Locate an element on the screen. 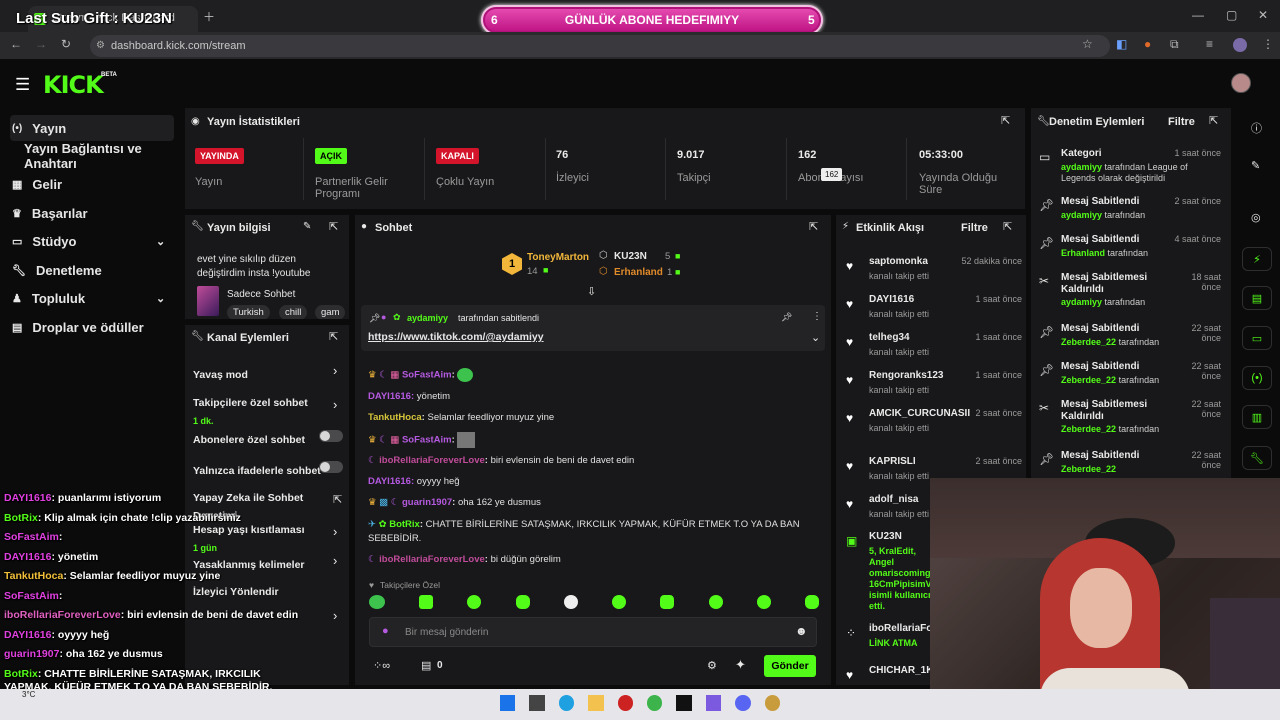 This screenshot has height=720, width=1280. moderation-user: Erhanland is located at coordinates (1083, 253).